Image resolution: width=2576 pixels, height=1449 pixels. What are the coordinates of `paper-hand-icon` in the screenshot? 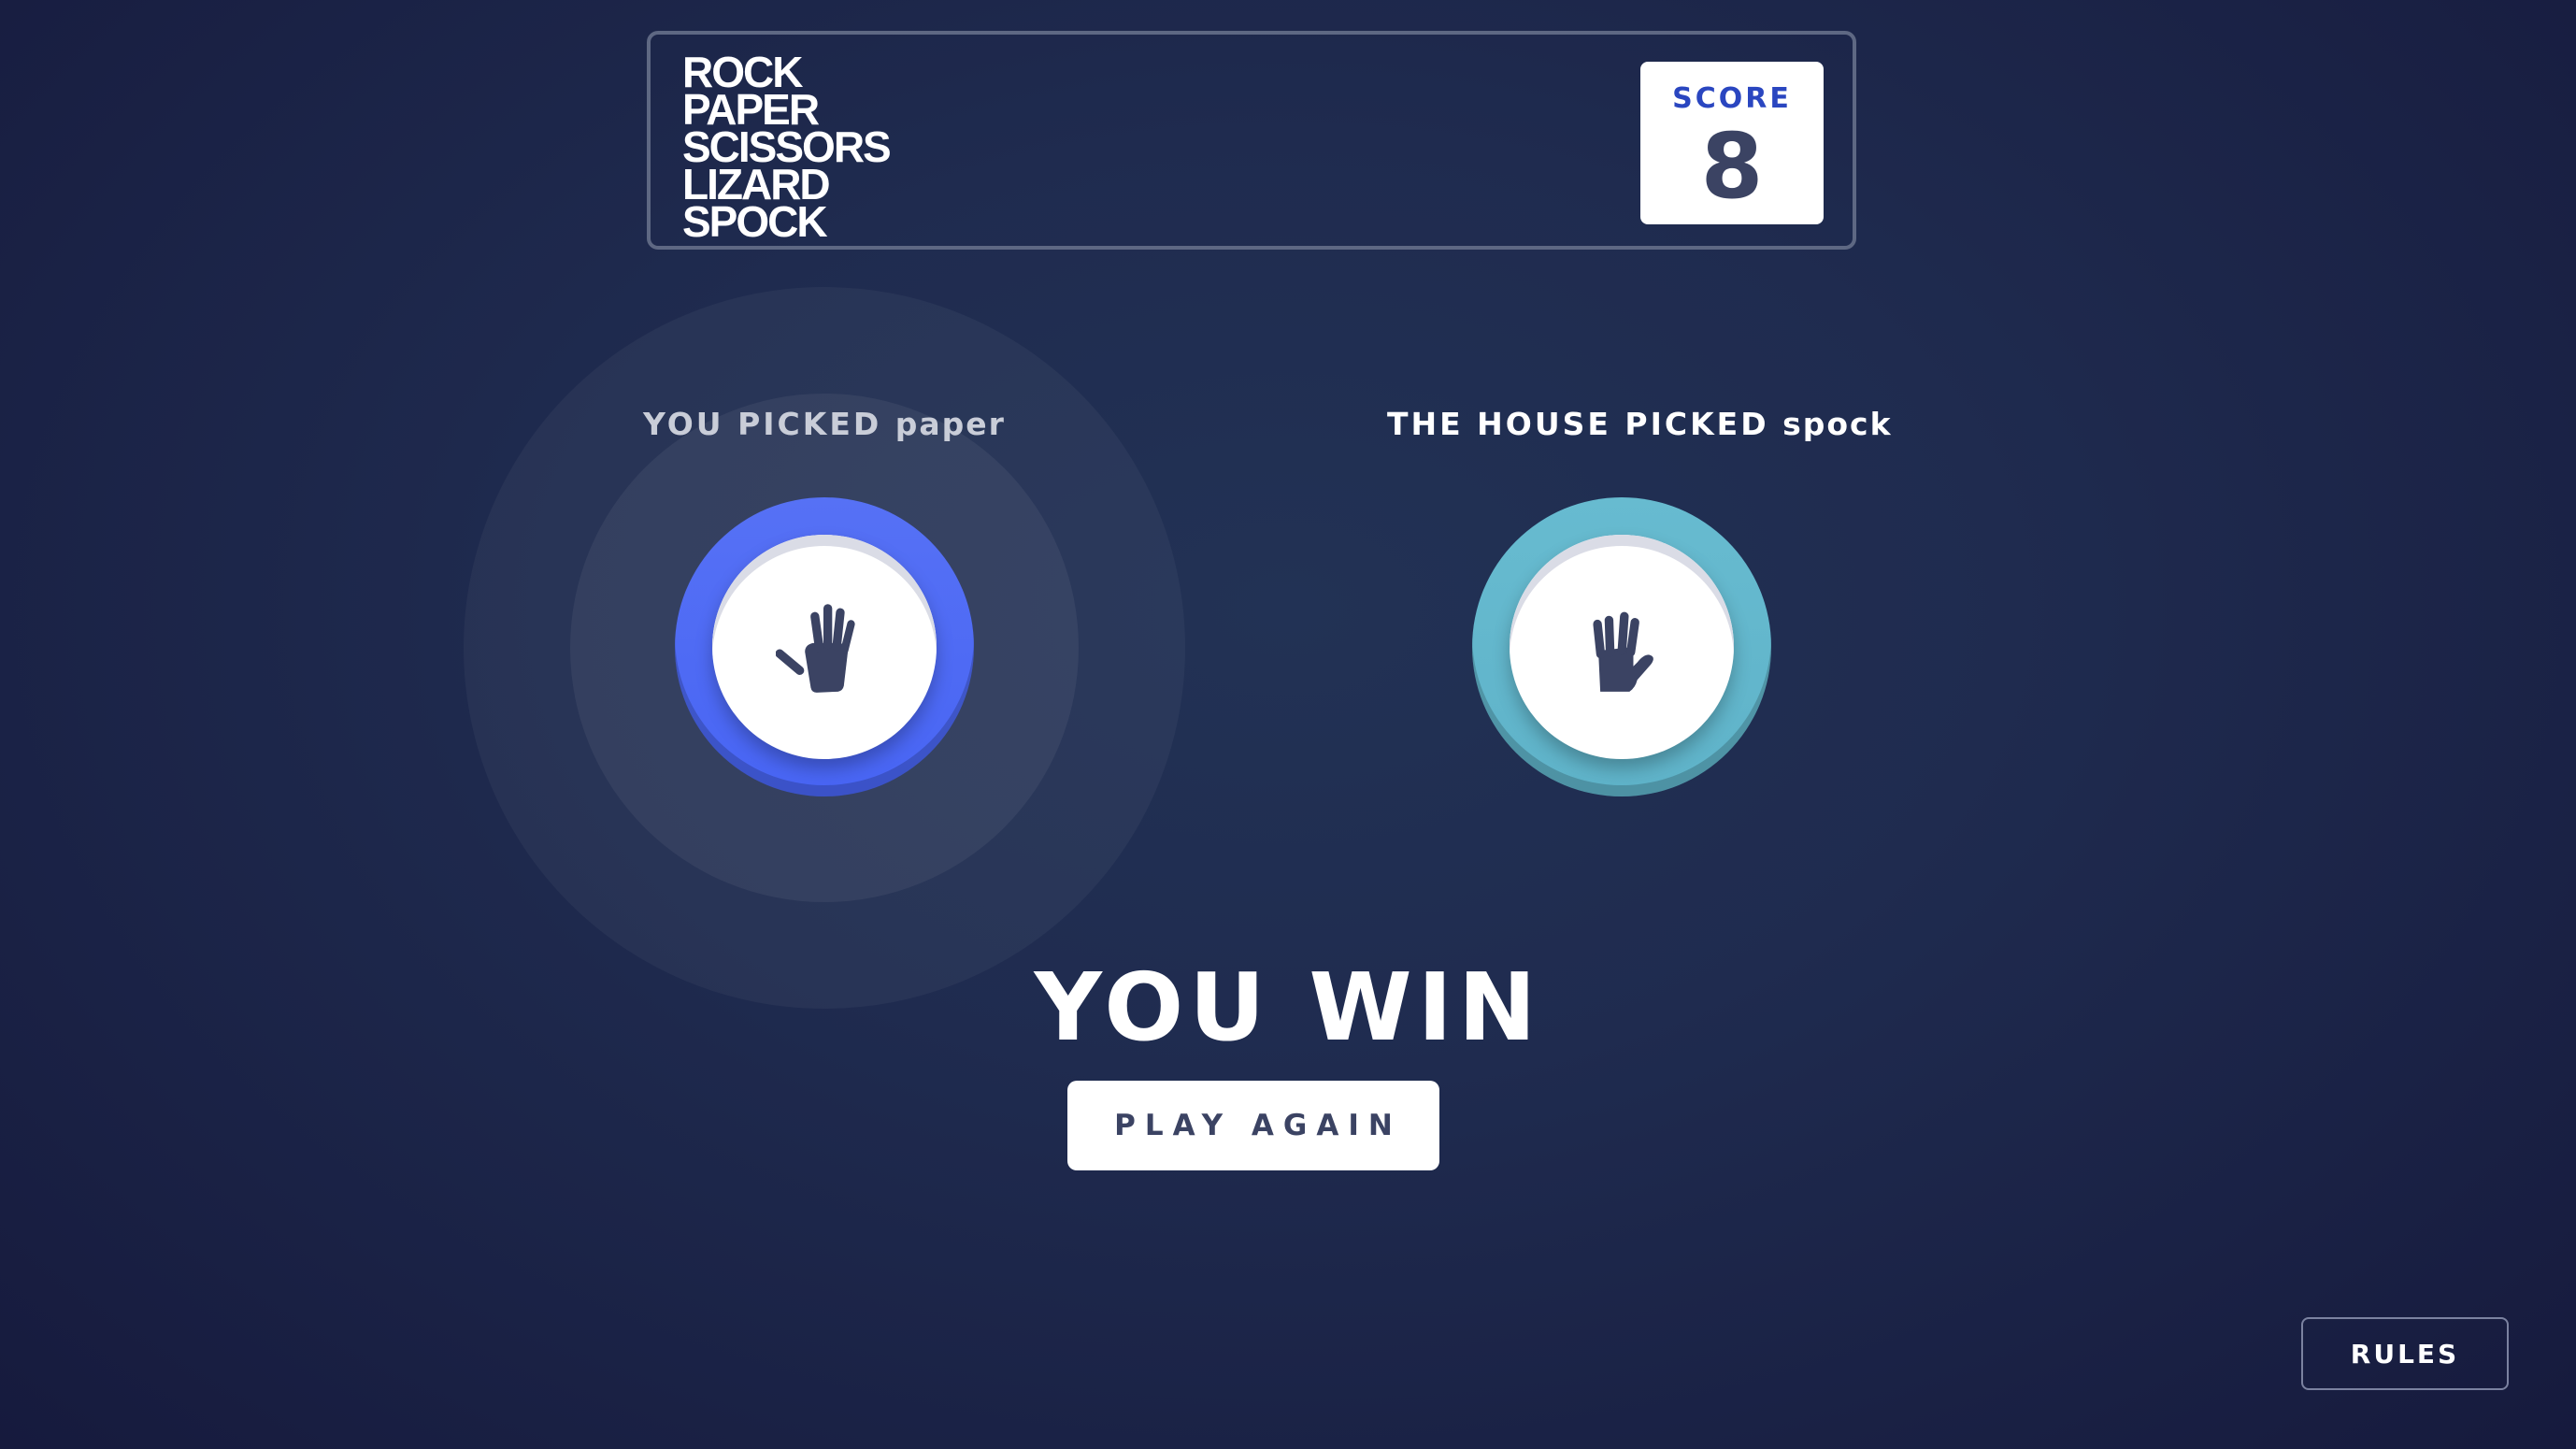 It's located at (815, 648).